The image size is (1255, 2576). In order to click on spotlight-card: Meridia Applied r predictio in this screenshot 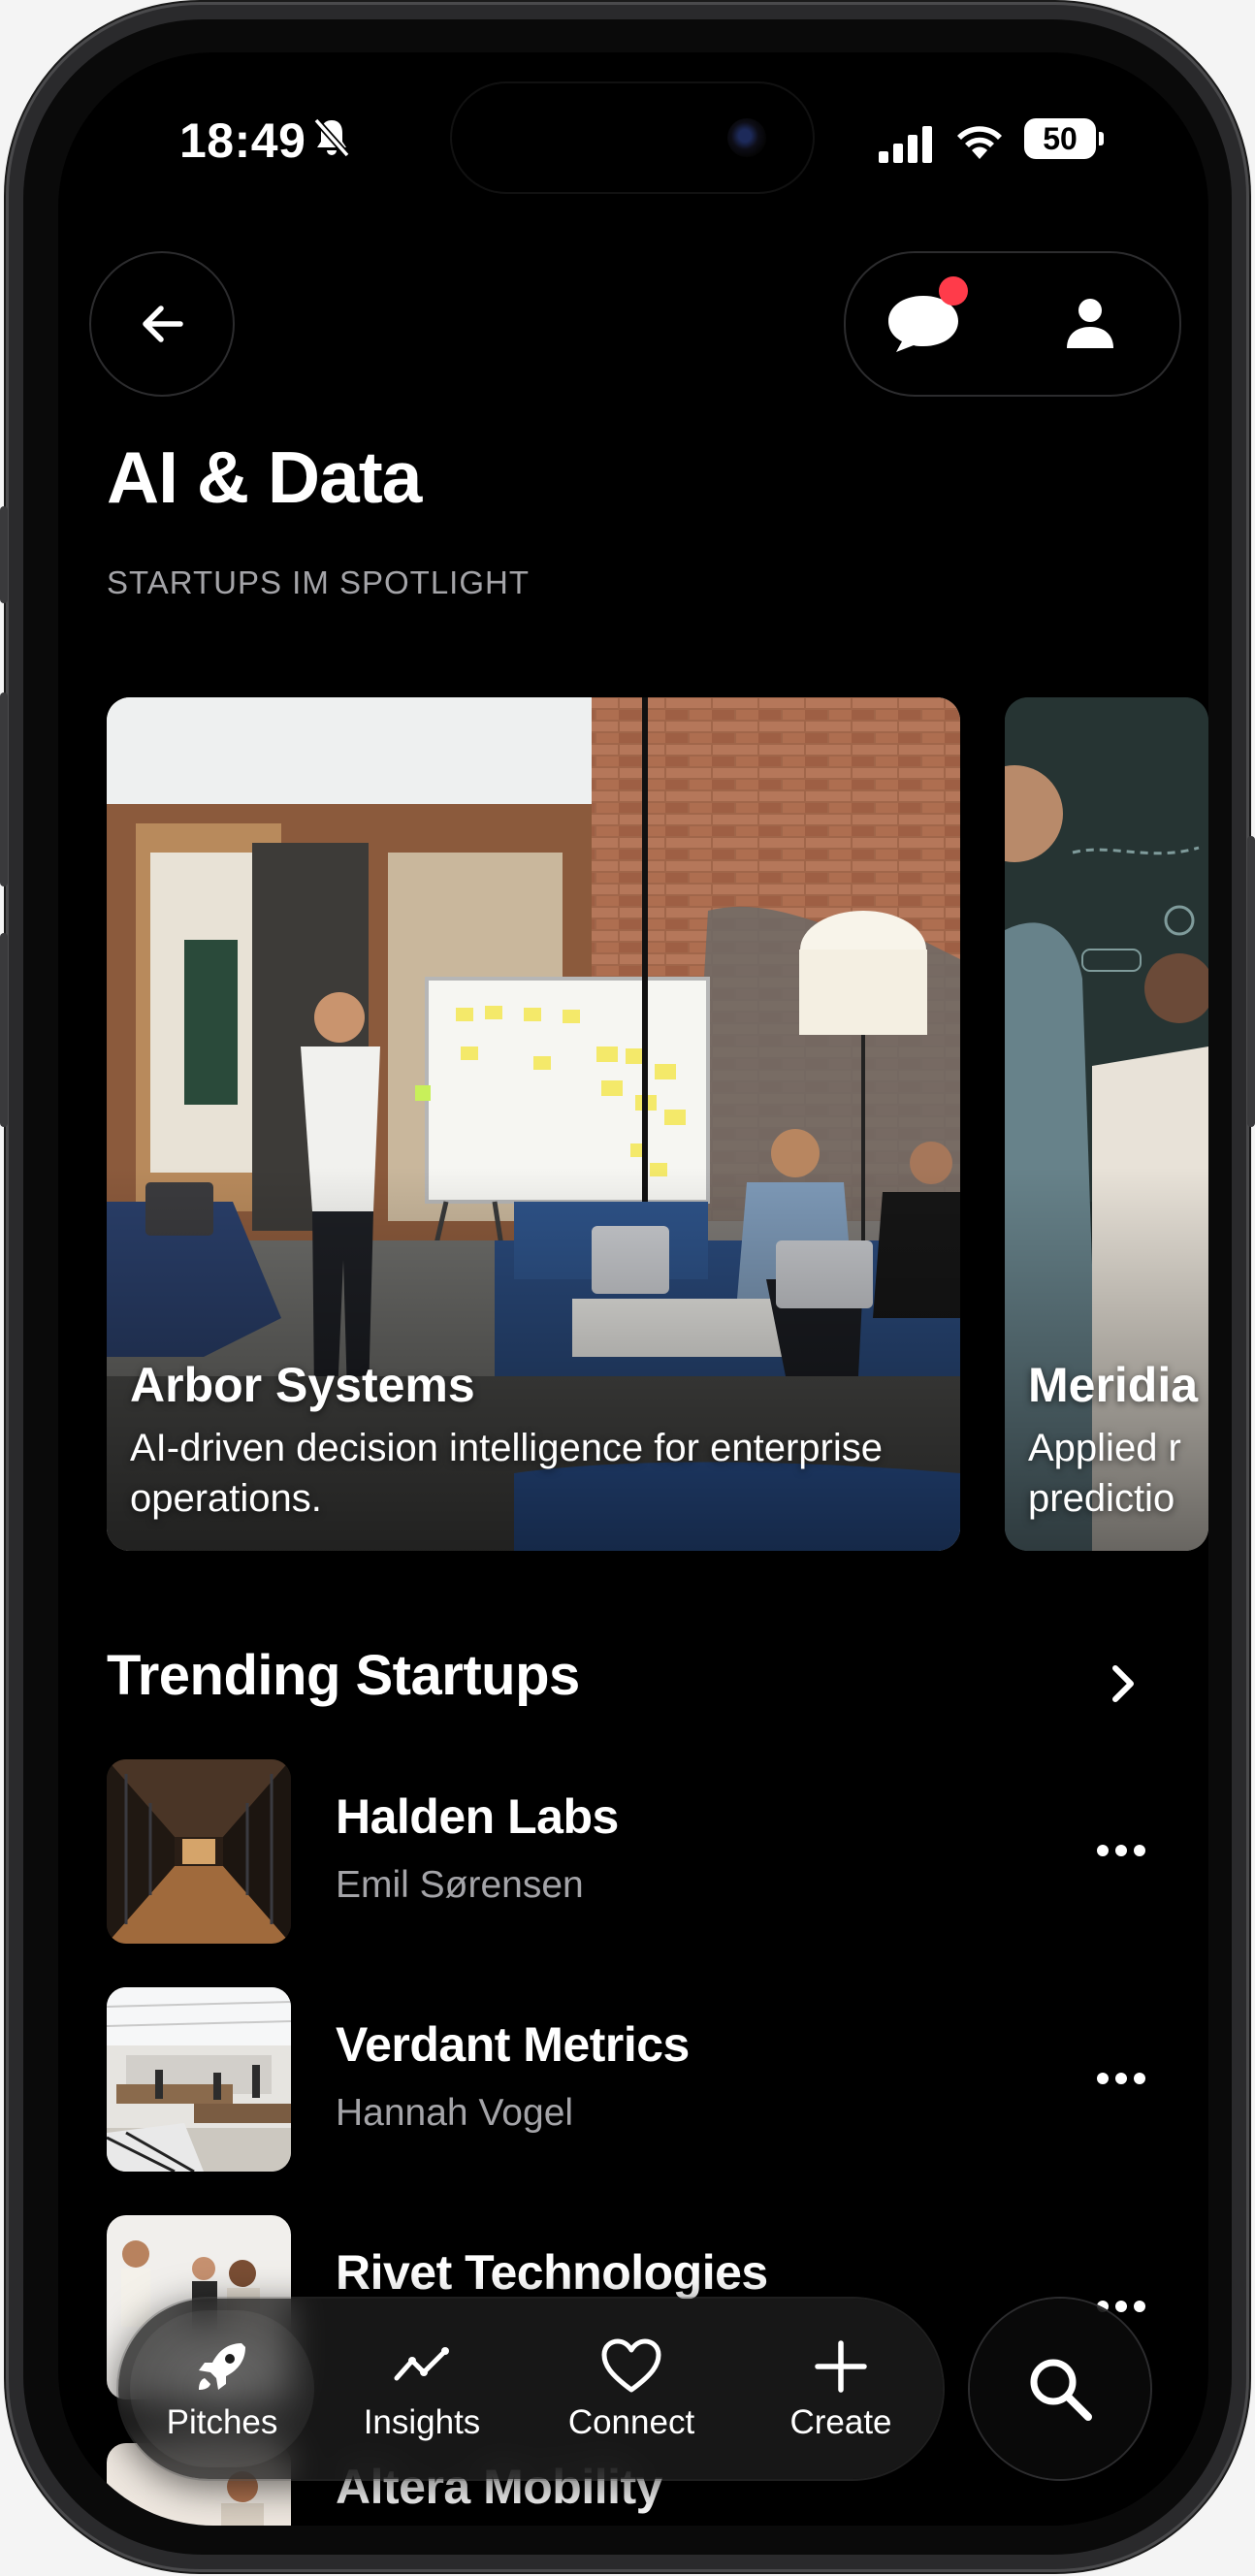, I will do `click(1107, 1124)`.